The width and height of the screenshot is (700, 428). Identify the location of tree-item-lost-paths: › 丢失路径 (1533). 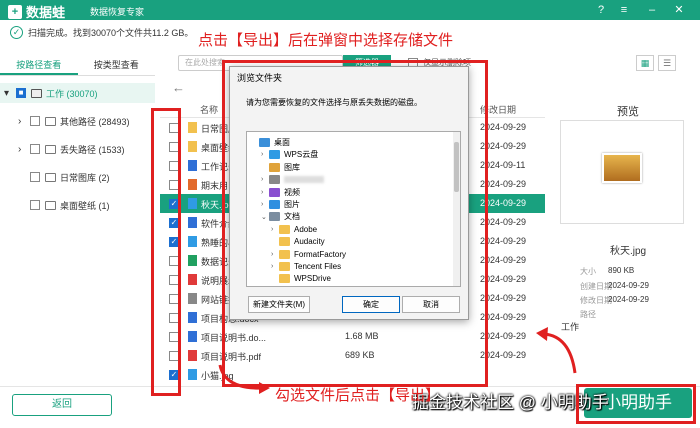
(71, 149).